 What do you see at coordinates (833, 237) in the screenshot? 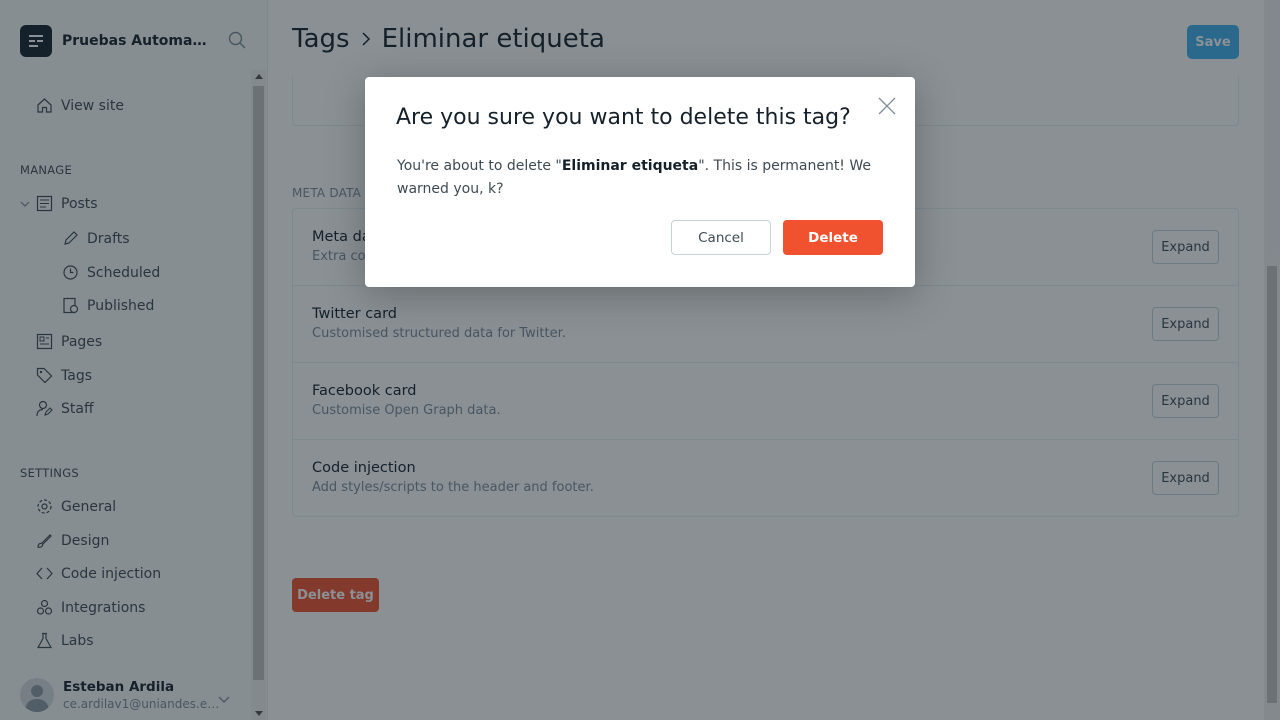
I see `delete-button: Delete` at bounding box center [833, 237].